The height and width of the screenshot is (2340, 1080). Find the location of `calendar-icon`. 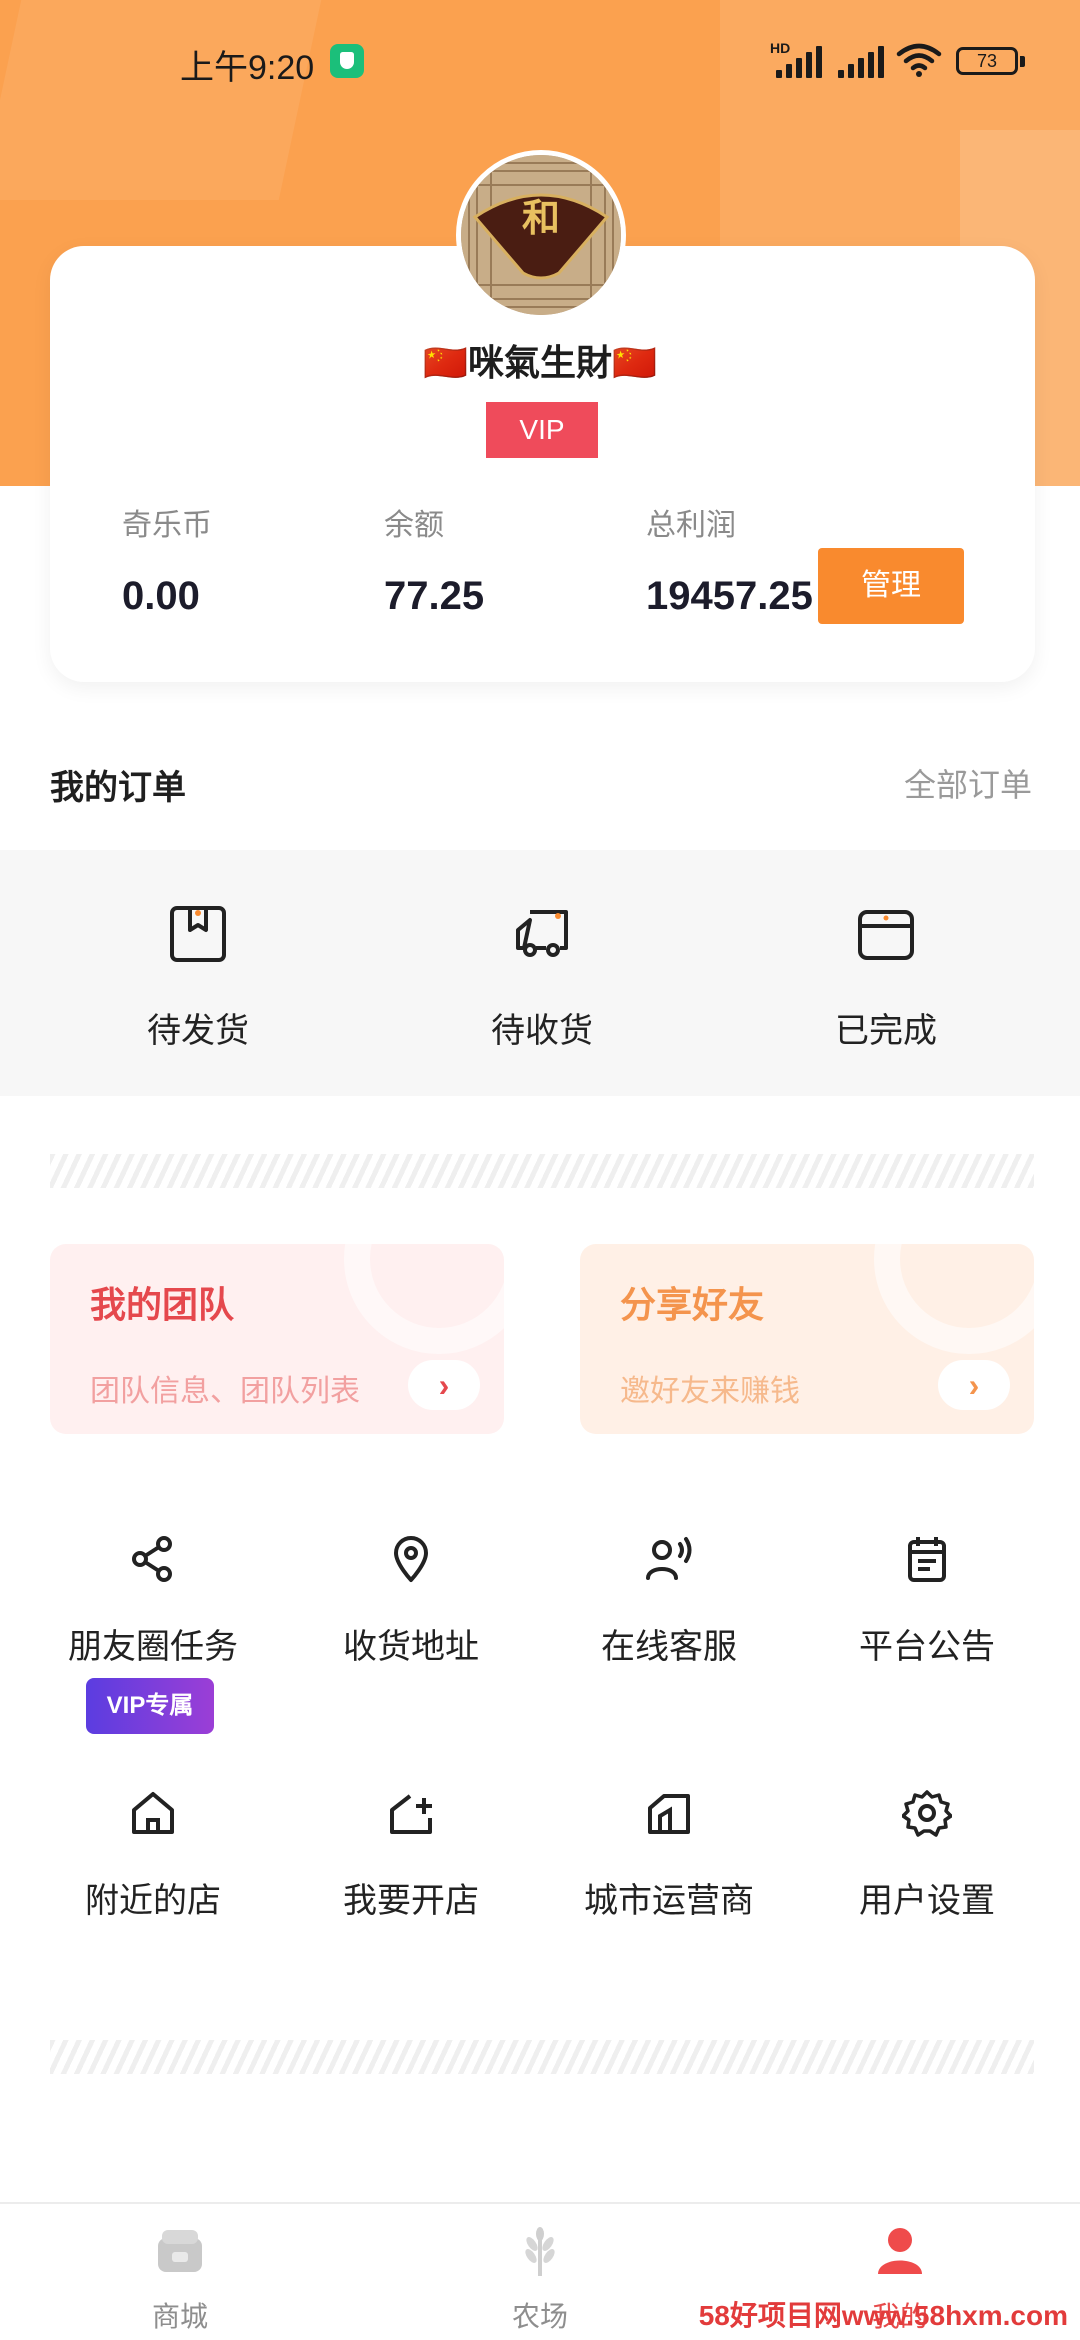

calendar-icon is located at coordinates (927, 1559).